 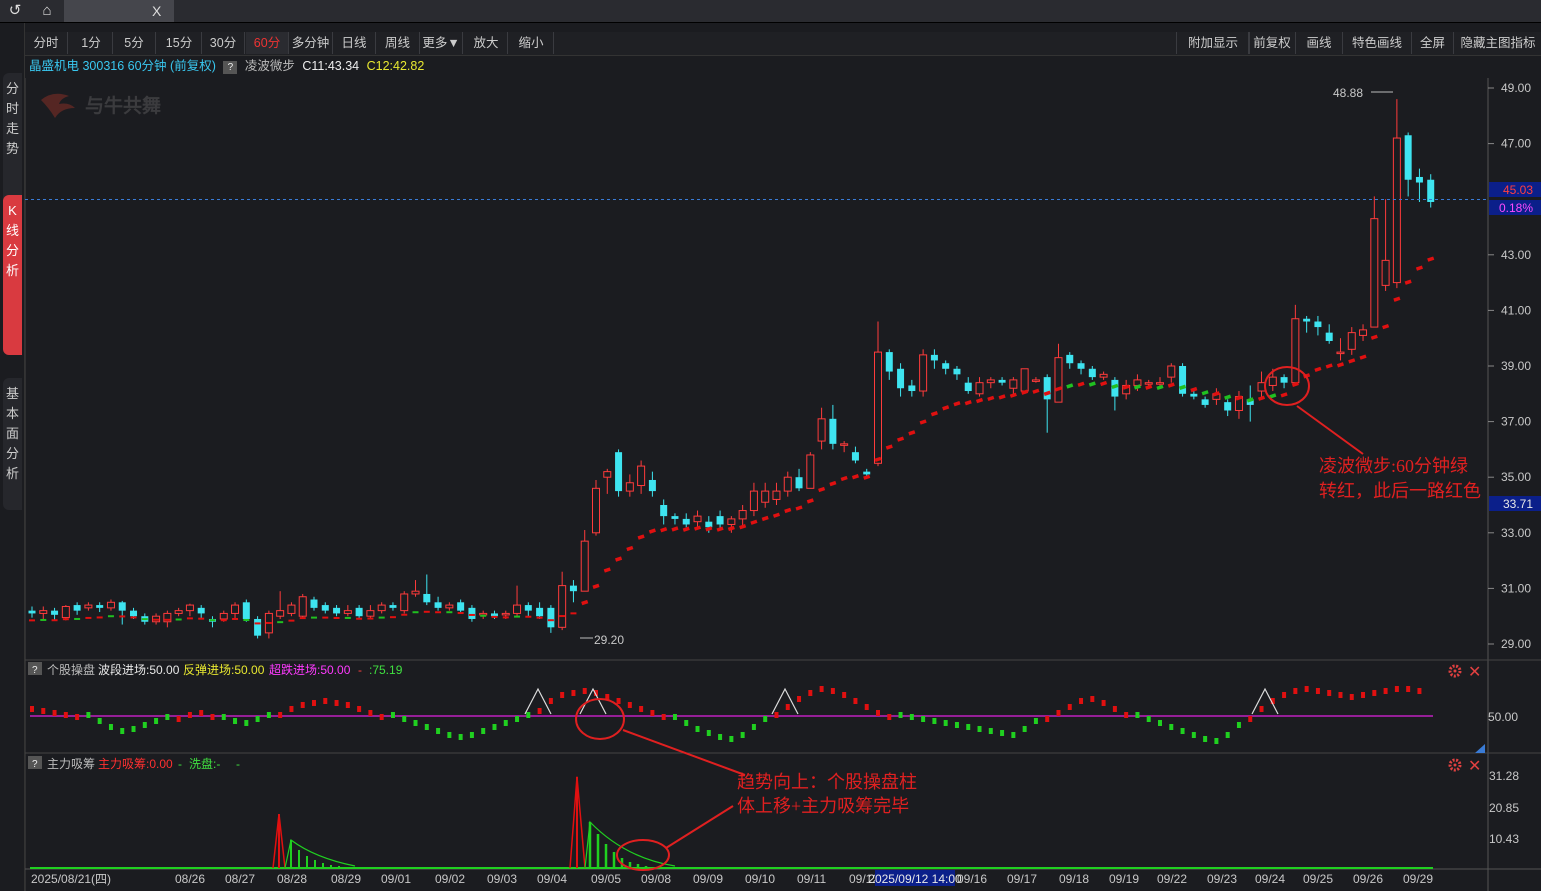 I want to click on toolbar-button: 画线, so click(x=1319, y=43).